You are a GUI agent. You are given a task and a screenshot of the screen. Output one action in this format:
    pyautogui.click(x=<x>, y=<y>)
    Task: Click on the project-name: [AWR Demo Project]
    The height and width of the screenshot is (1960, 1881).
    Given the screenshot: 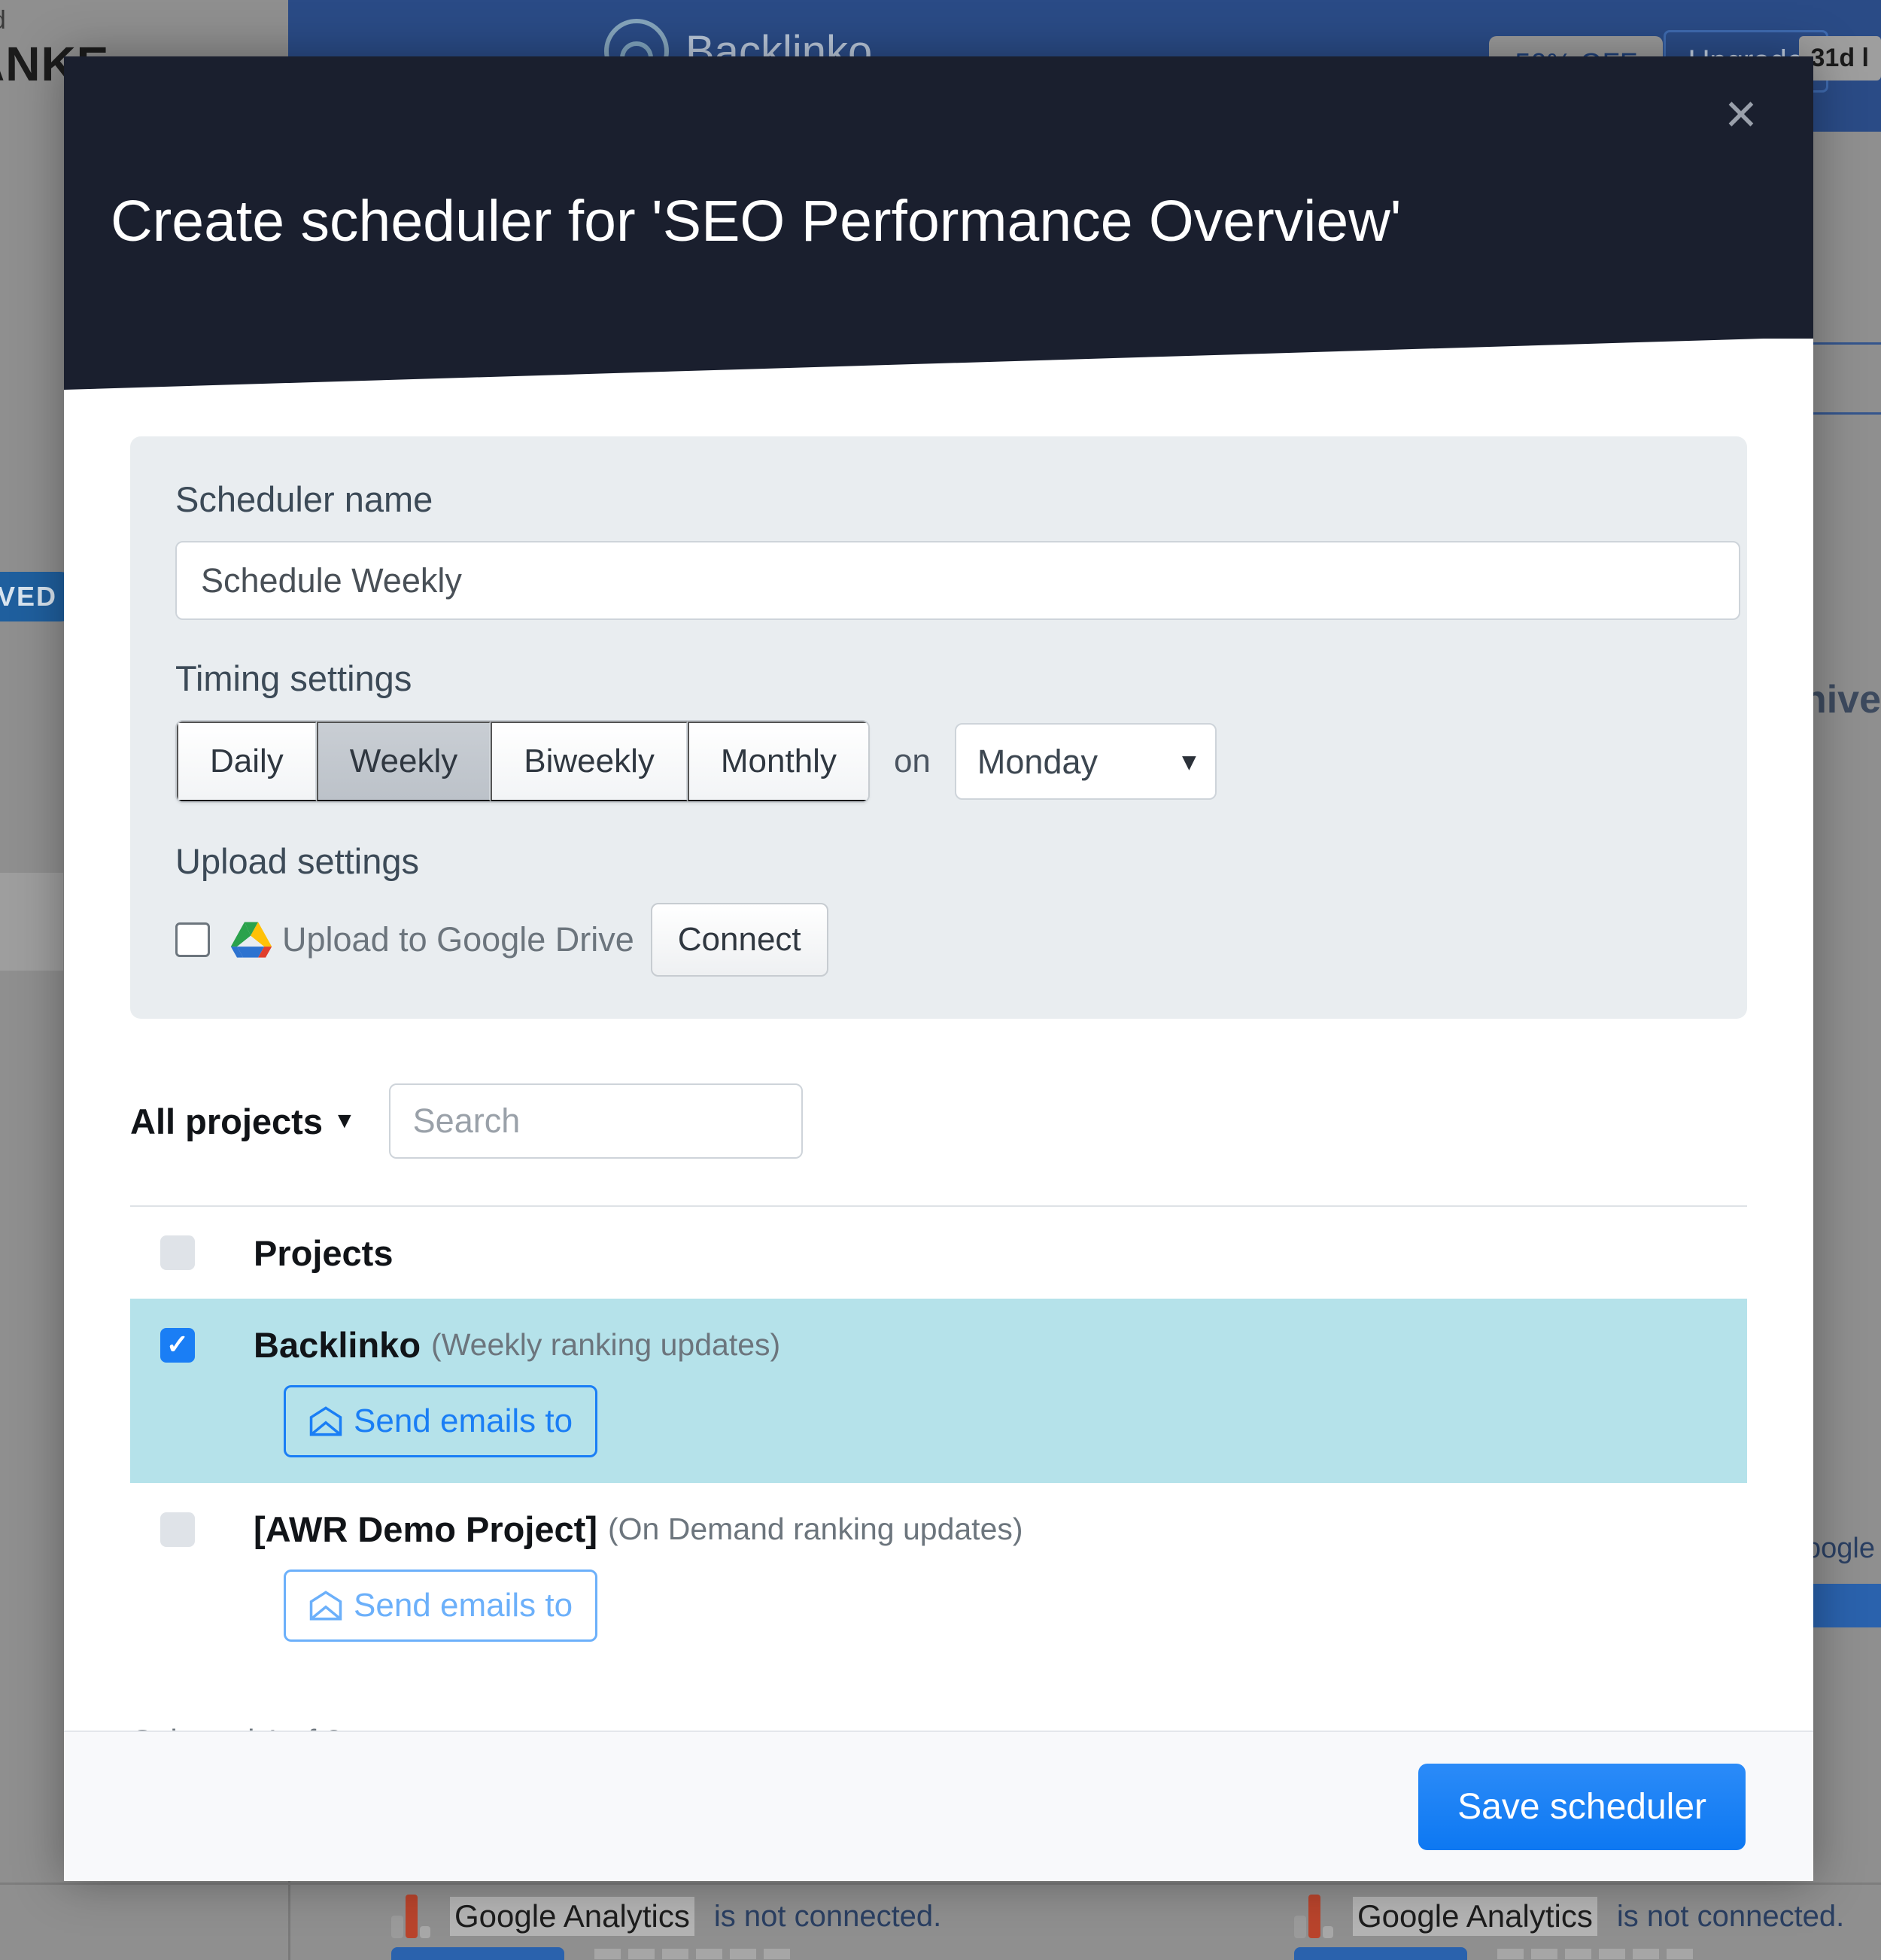 What is the action you would take?
    pyautogui.click(x=425, y=1529)
    